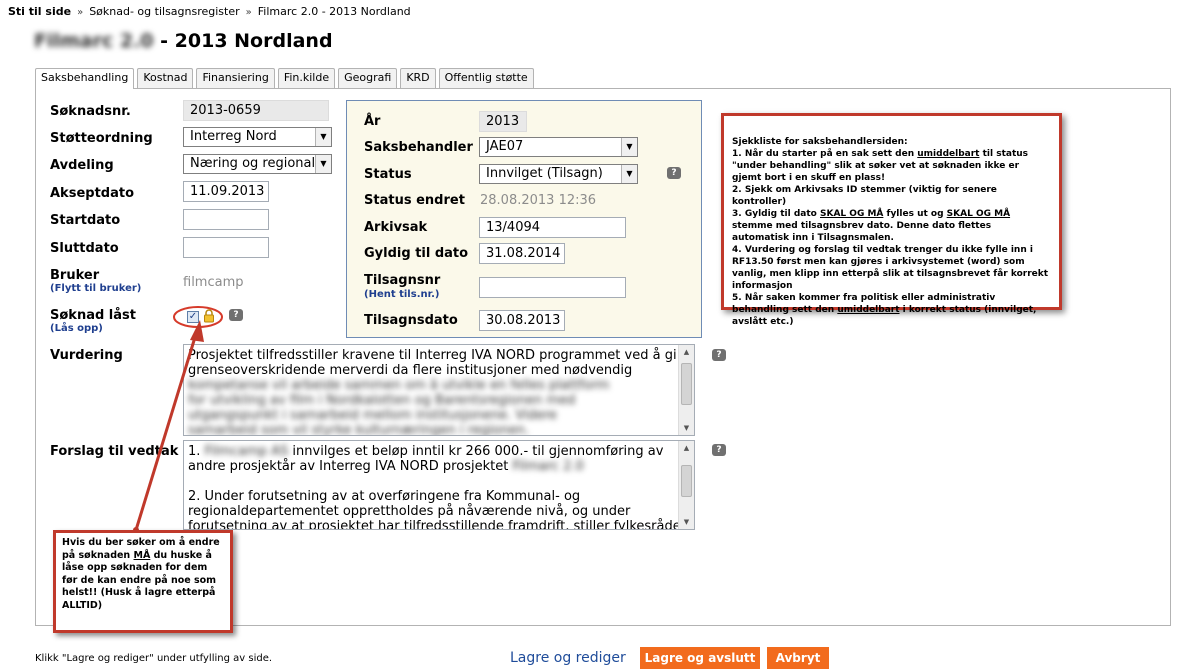 The width and height of the screenshot is (1188, 669). Describe the element at coordinates (183, 41) in the screenshot. I see `page-title: Filmarc 2.0 - 2013 Nordland` at that location.